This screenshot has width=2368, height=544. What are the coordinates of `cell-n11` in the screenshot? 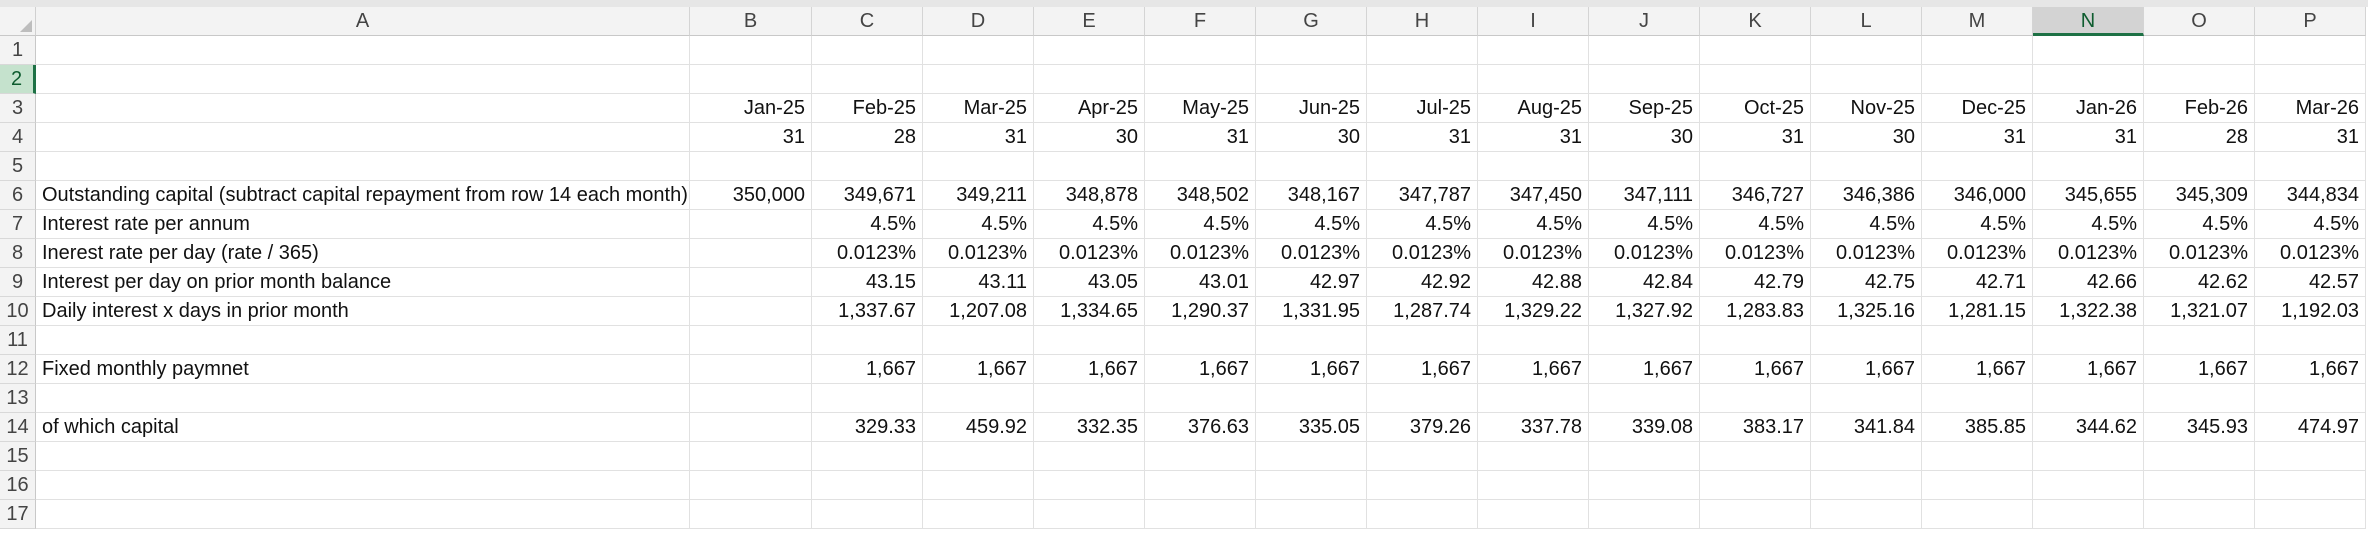 It's located at (2088, 340).